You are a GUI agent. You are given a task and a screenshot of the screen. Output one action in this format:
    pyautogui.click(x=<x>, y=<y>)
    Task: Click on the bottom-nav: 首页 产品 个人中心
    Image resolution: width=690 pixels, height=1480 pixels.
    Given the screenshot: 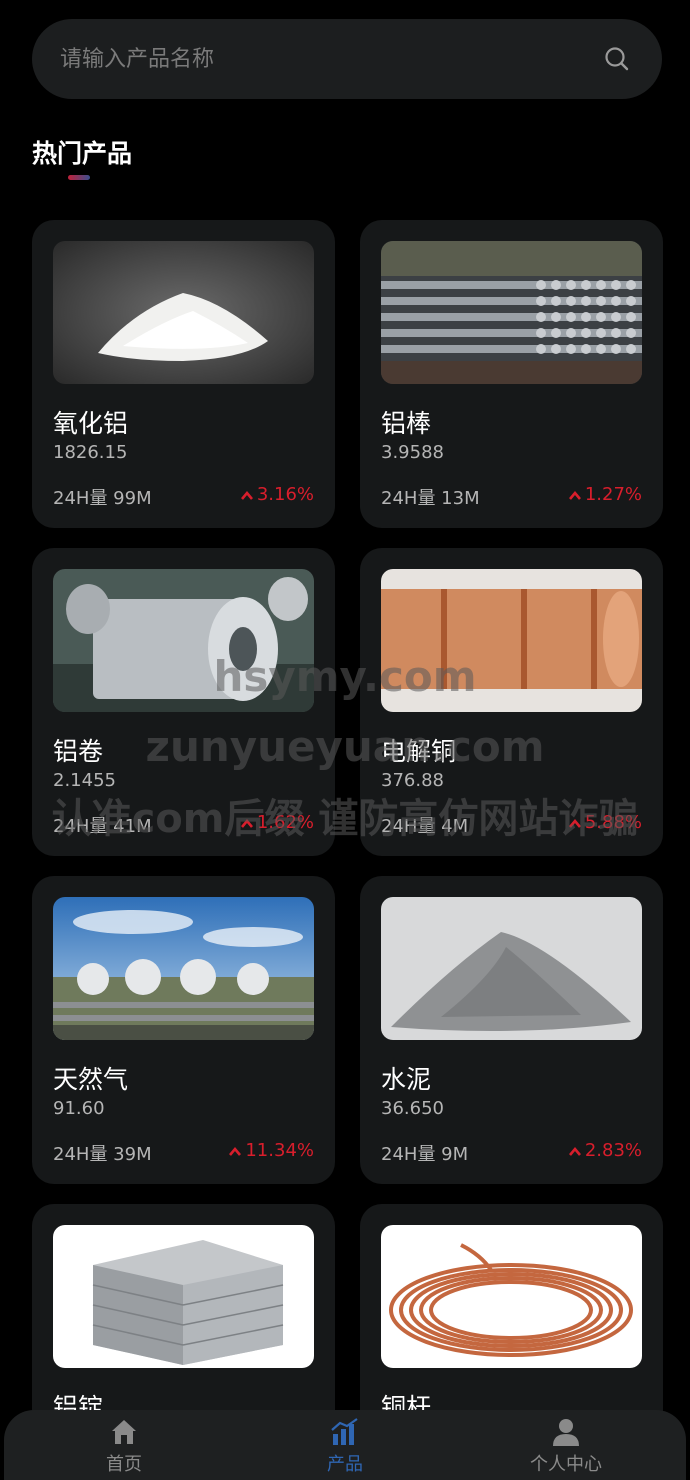 What is the action you would take?
    pyautogui.click(x=345, y=1445)
    